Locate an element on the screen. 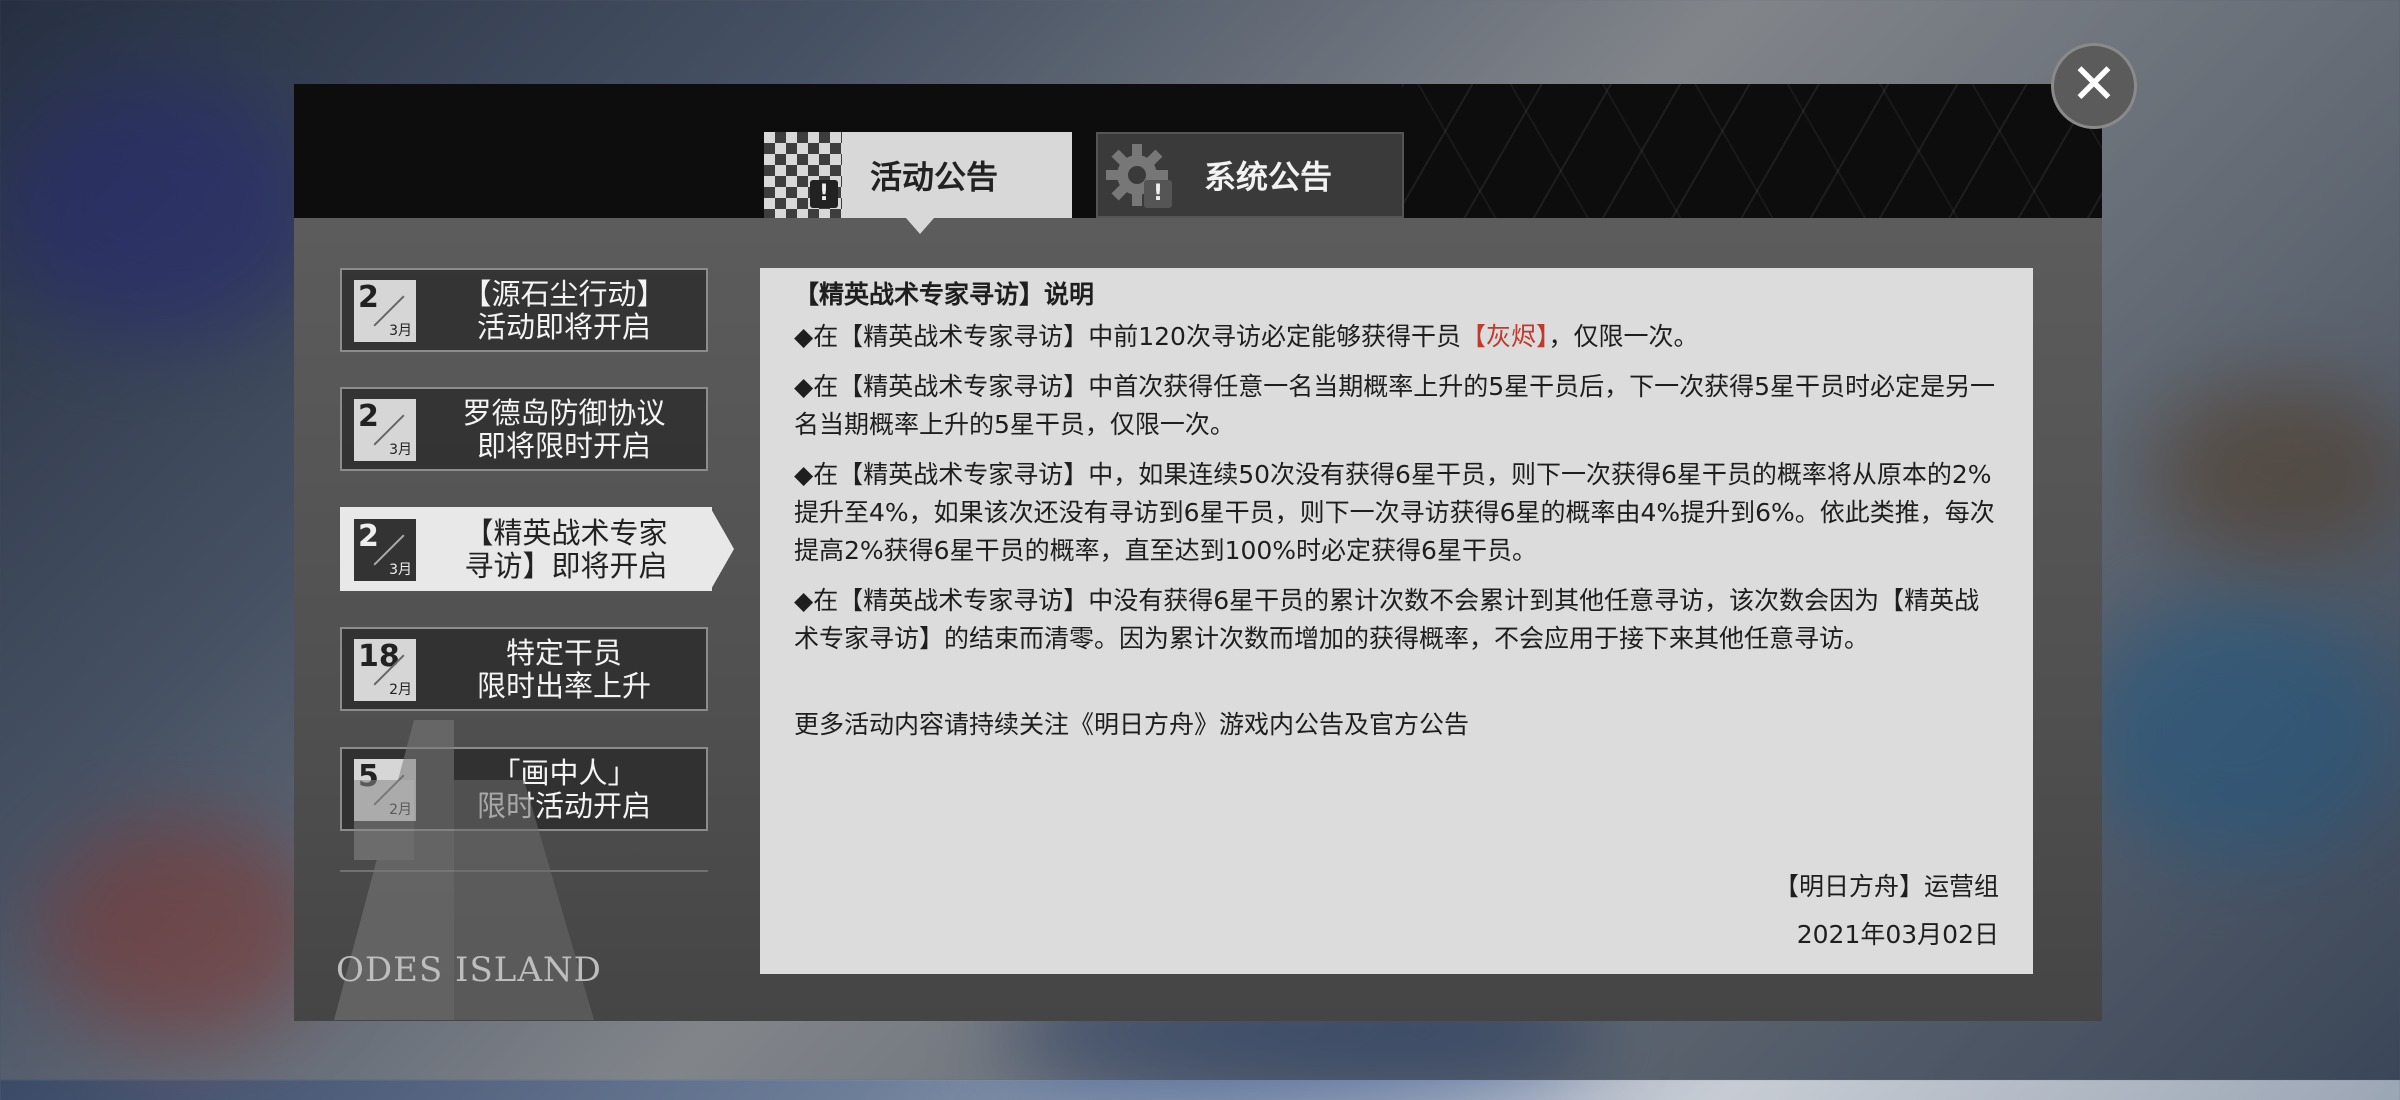 This screenshot has height=1100, width=2400. signature: 【明日方舟】运营组 is located at coordinates (1886, 886).